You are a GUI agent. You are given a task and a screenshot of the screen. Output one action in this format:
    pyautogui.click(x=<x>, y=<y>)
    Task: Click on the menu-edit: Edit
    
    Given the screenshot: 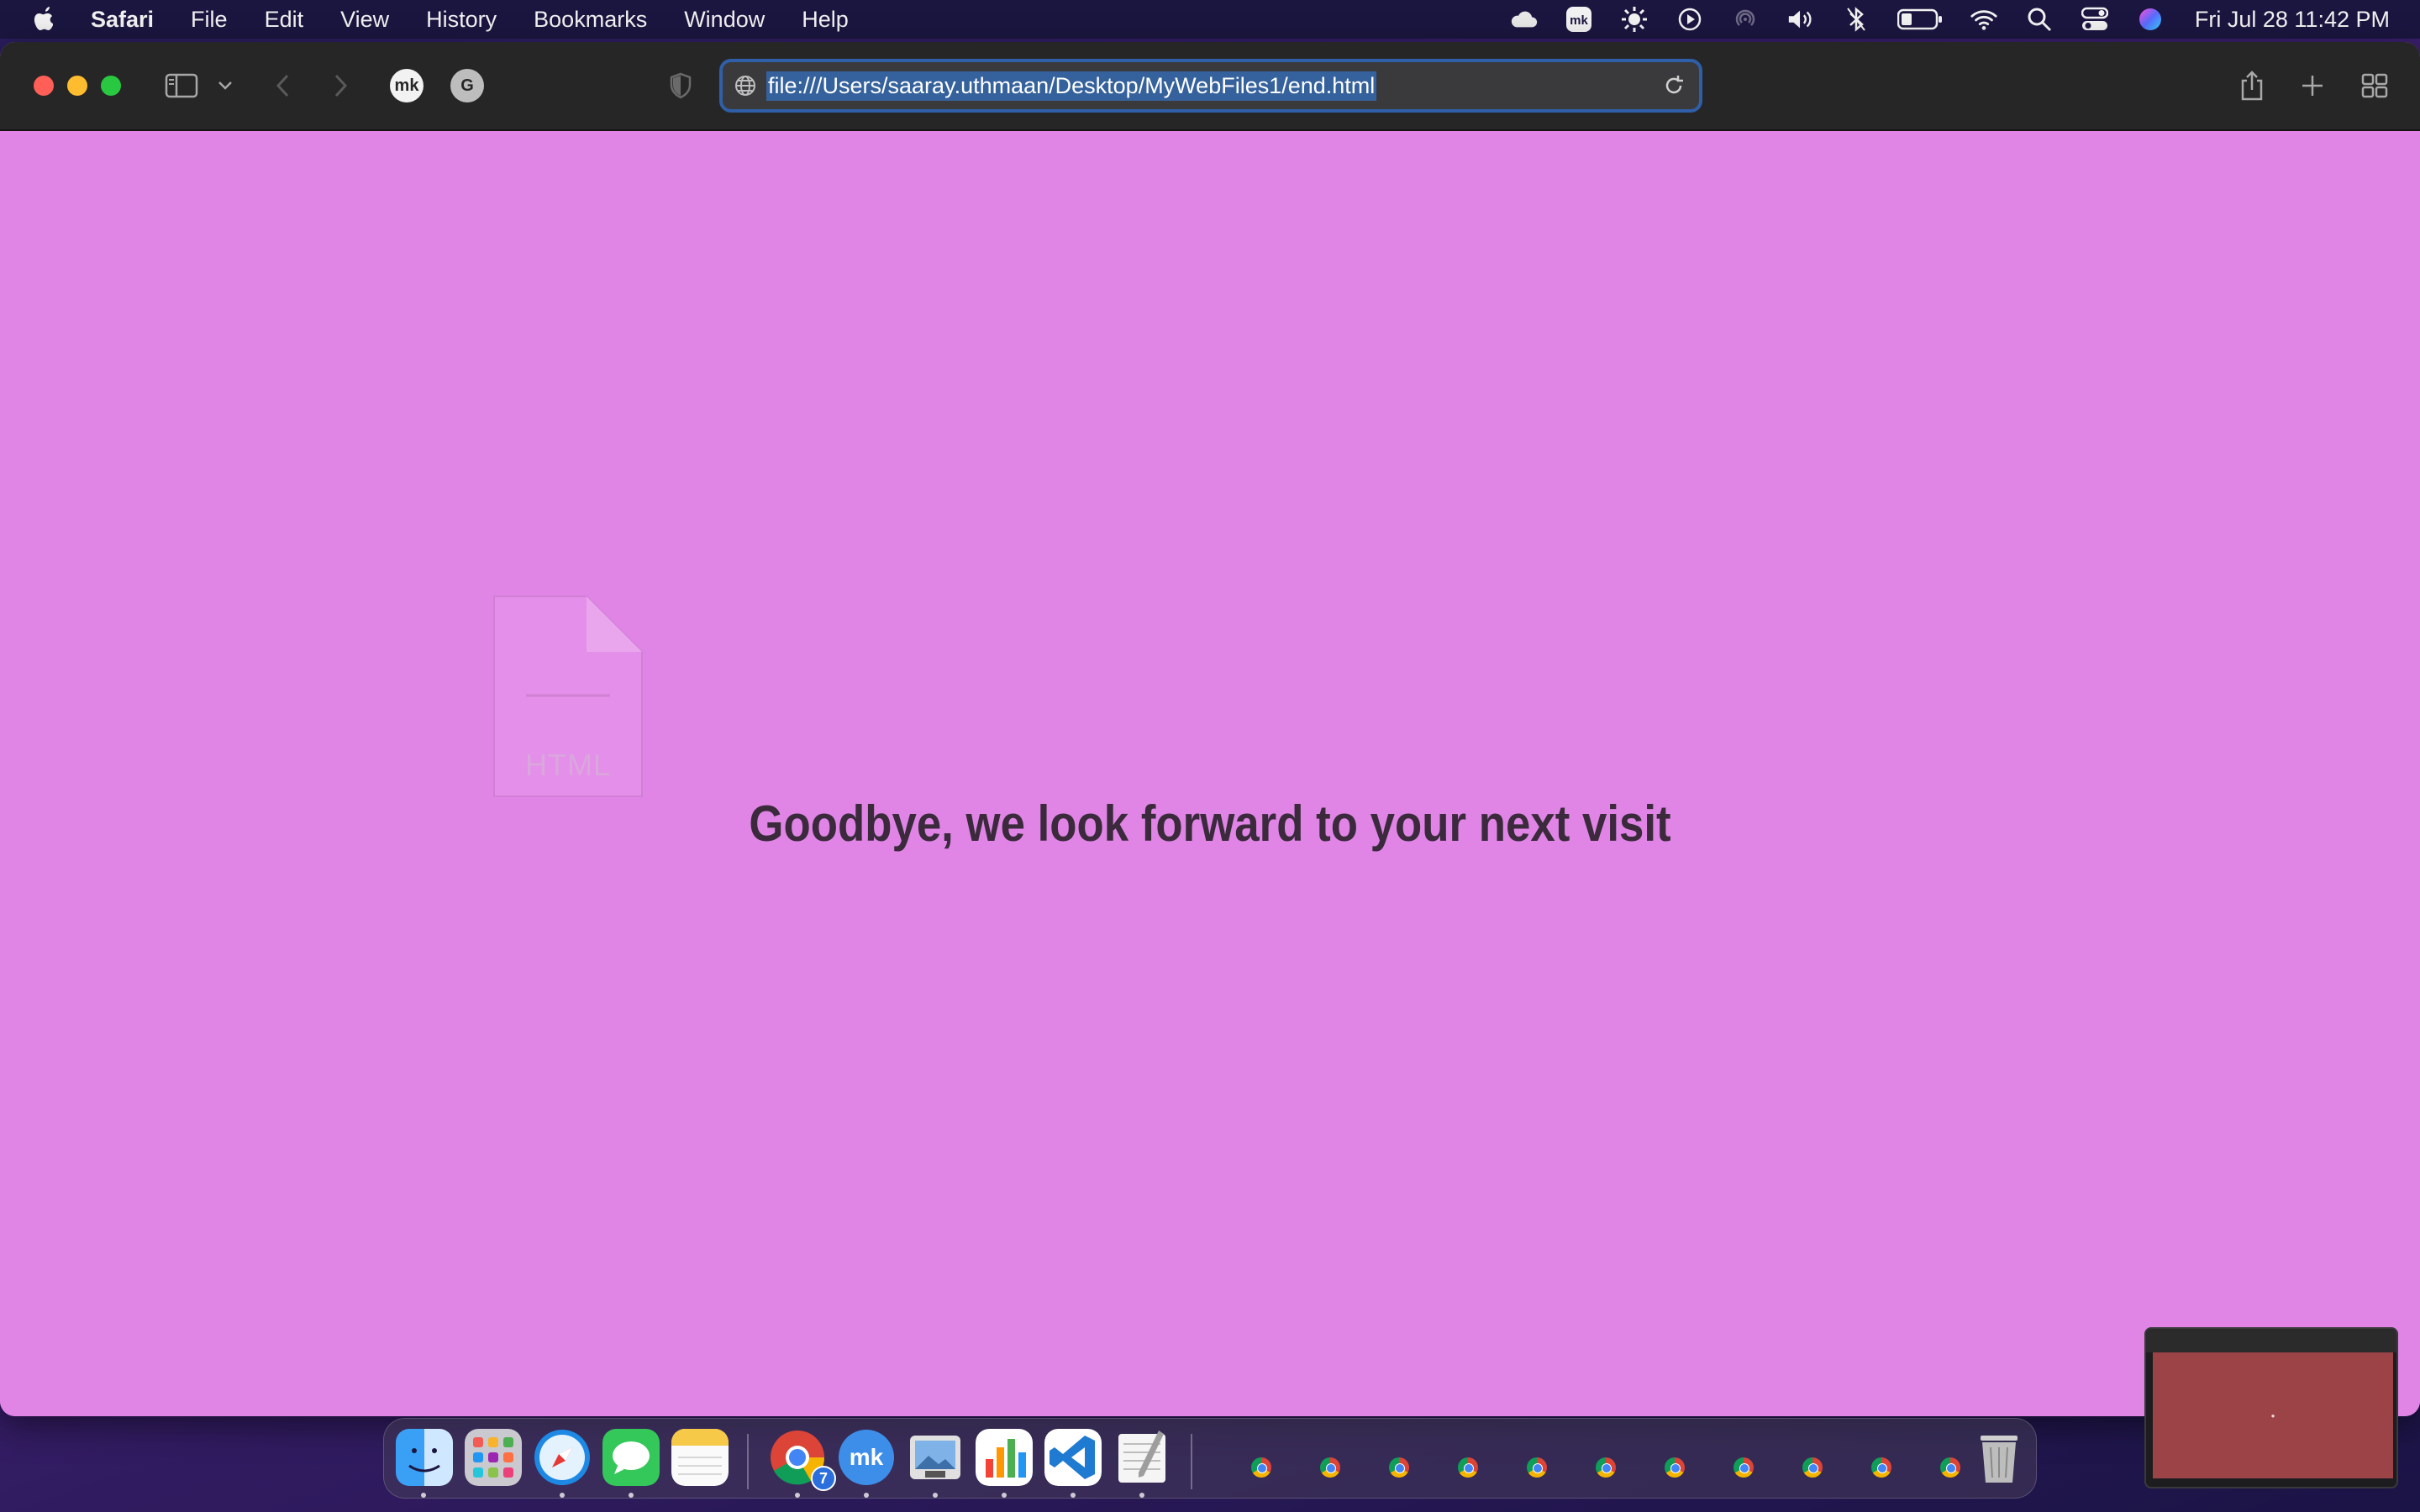 What is the action you would take?
    pyautogui.click(x=284, y=20)
    